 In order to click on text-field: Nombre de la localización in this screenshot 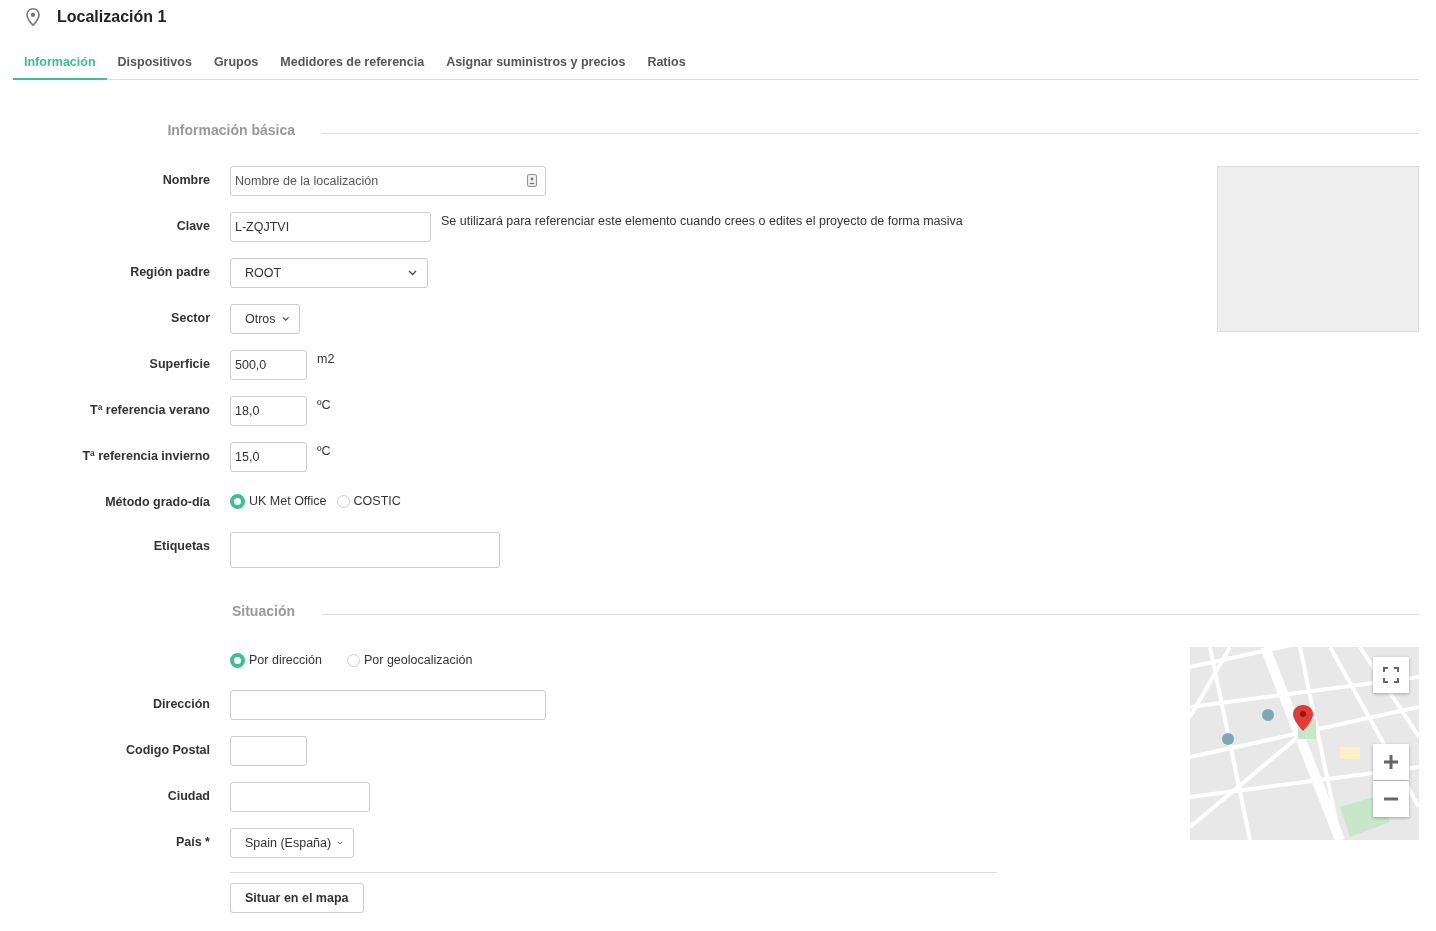, I will do `click(388, 181)`.